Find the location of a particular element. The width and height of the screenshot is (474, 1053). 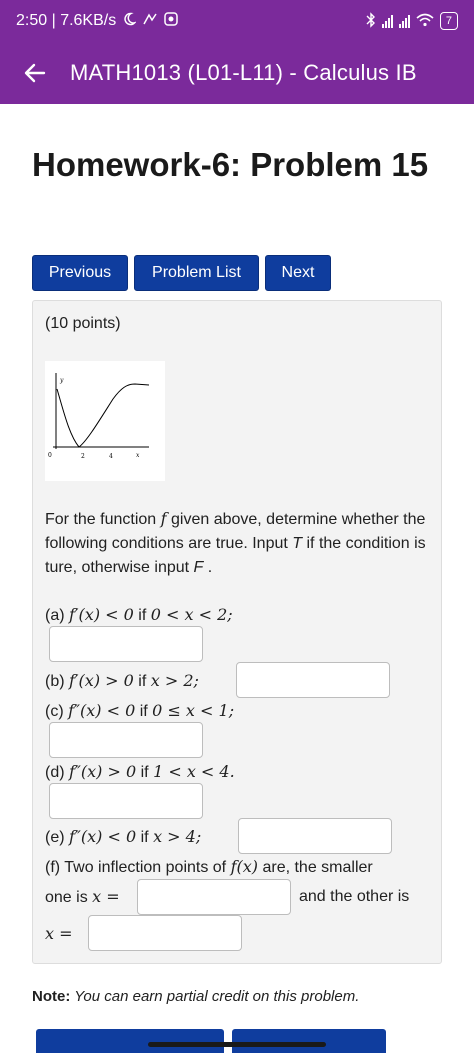

app-bar: MATH1013 (L01-L11) - Calculus IB is located at coordinates (237, 73).